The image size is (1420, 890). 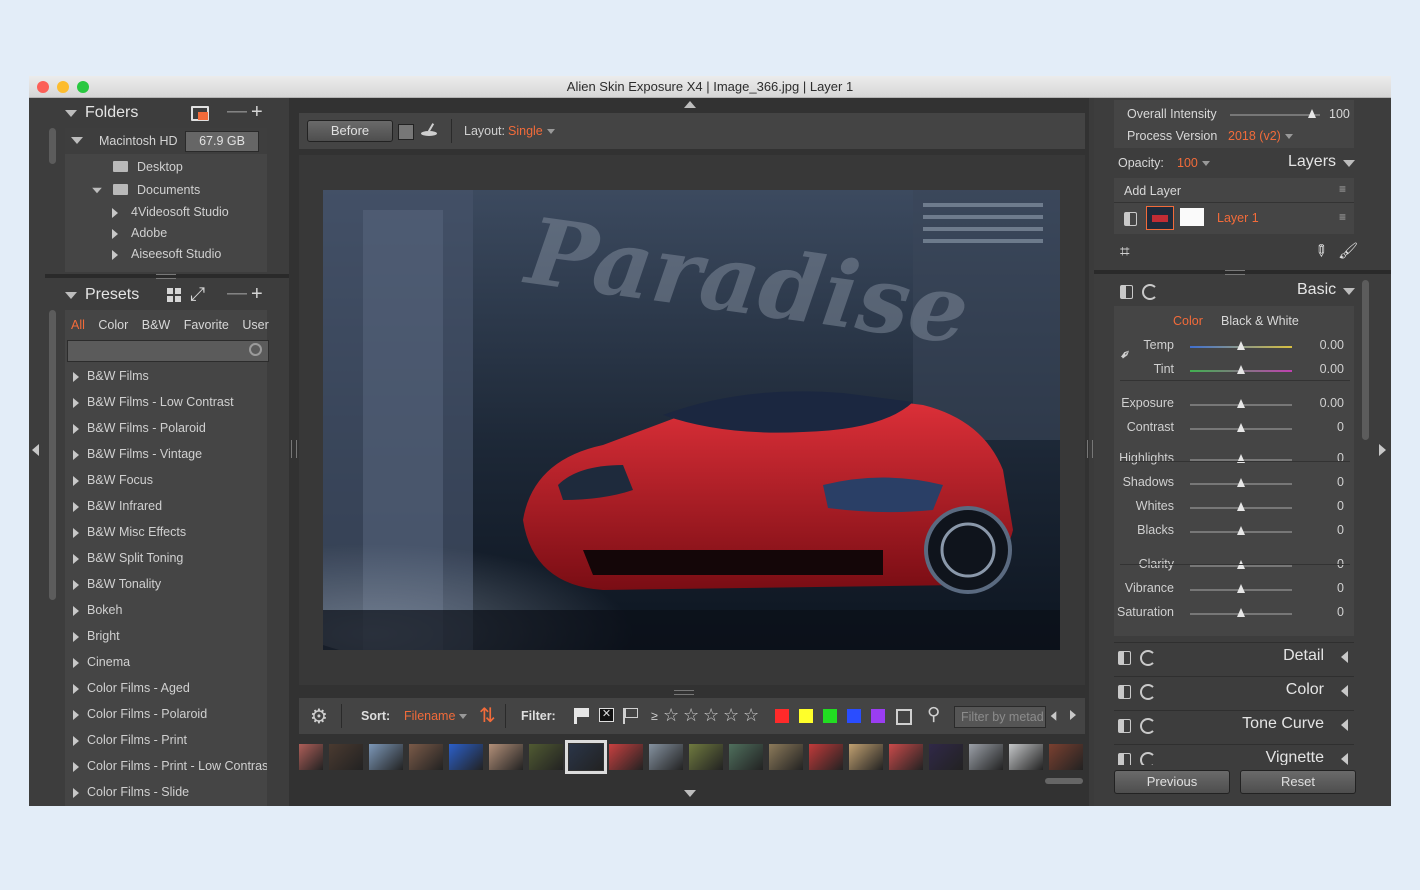 I want to click on section-vignette: Vignette, so click(x=1234, y=754).